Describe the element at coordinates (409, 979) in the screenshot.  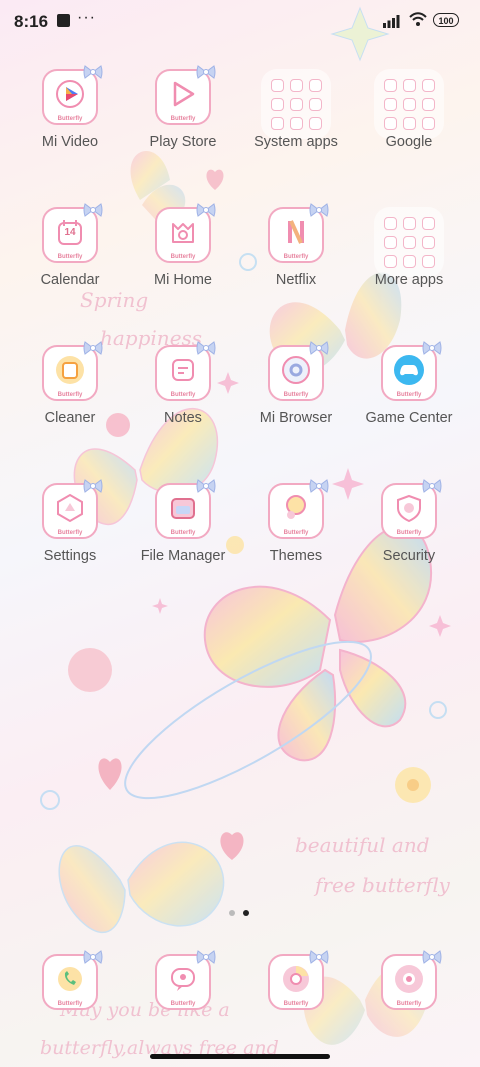
I see `music-icon-glyph` at that location.